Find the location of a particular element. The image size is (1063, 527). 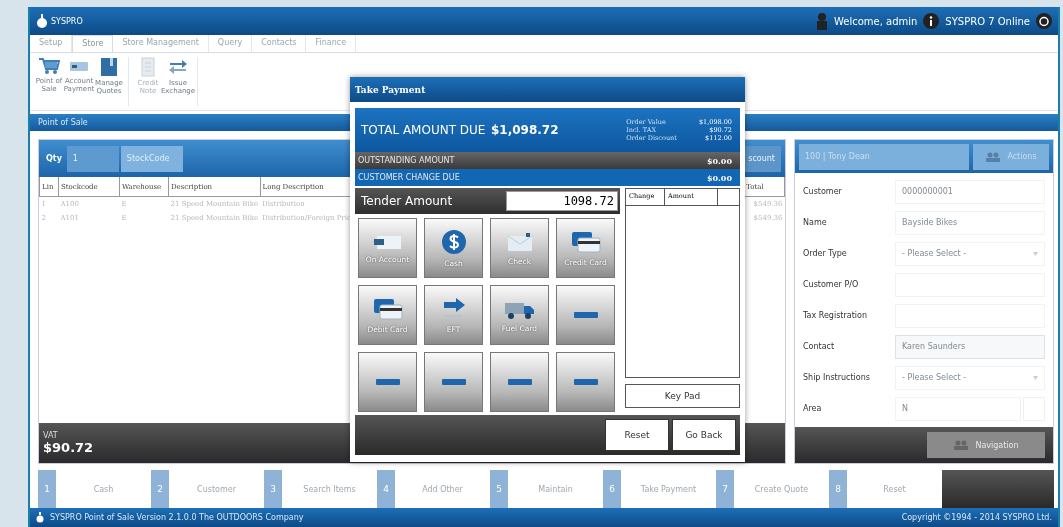

tender-field: 1098.72 is located at coordinates (562, 201).